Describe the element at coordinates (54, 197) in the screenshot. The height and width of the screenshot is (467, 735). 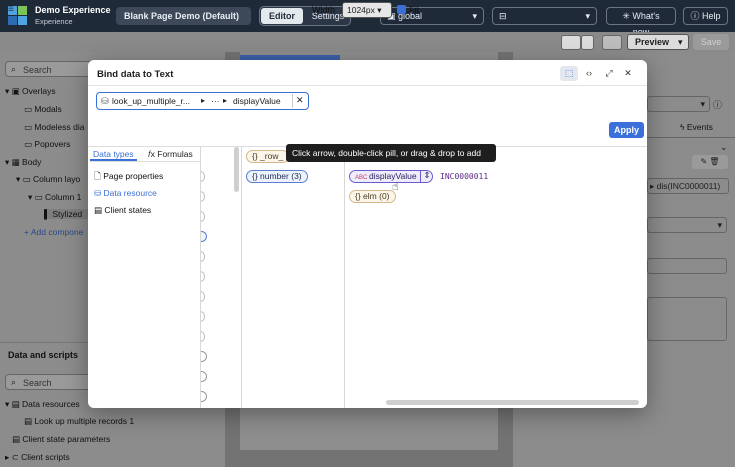
I see `tree-item-column-1: ▾ ▭ Column 1` at that location.